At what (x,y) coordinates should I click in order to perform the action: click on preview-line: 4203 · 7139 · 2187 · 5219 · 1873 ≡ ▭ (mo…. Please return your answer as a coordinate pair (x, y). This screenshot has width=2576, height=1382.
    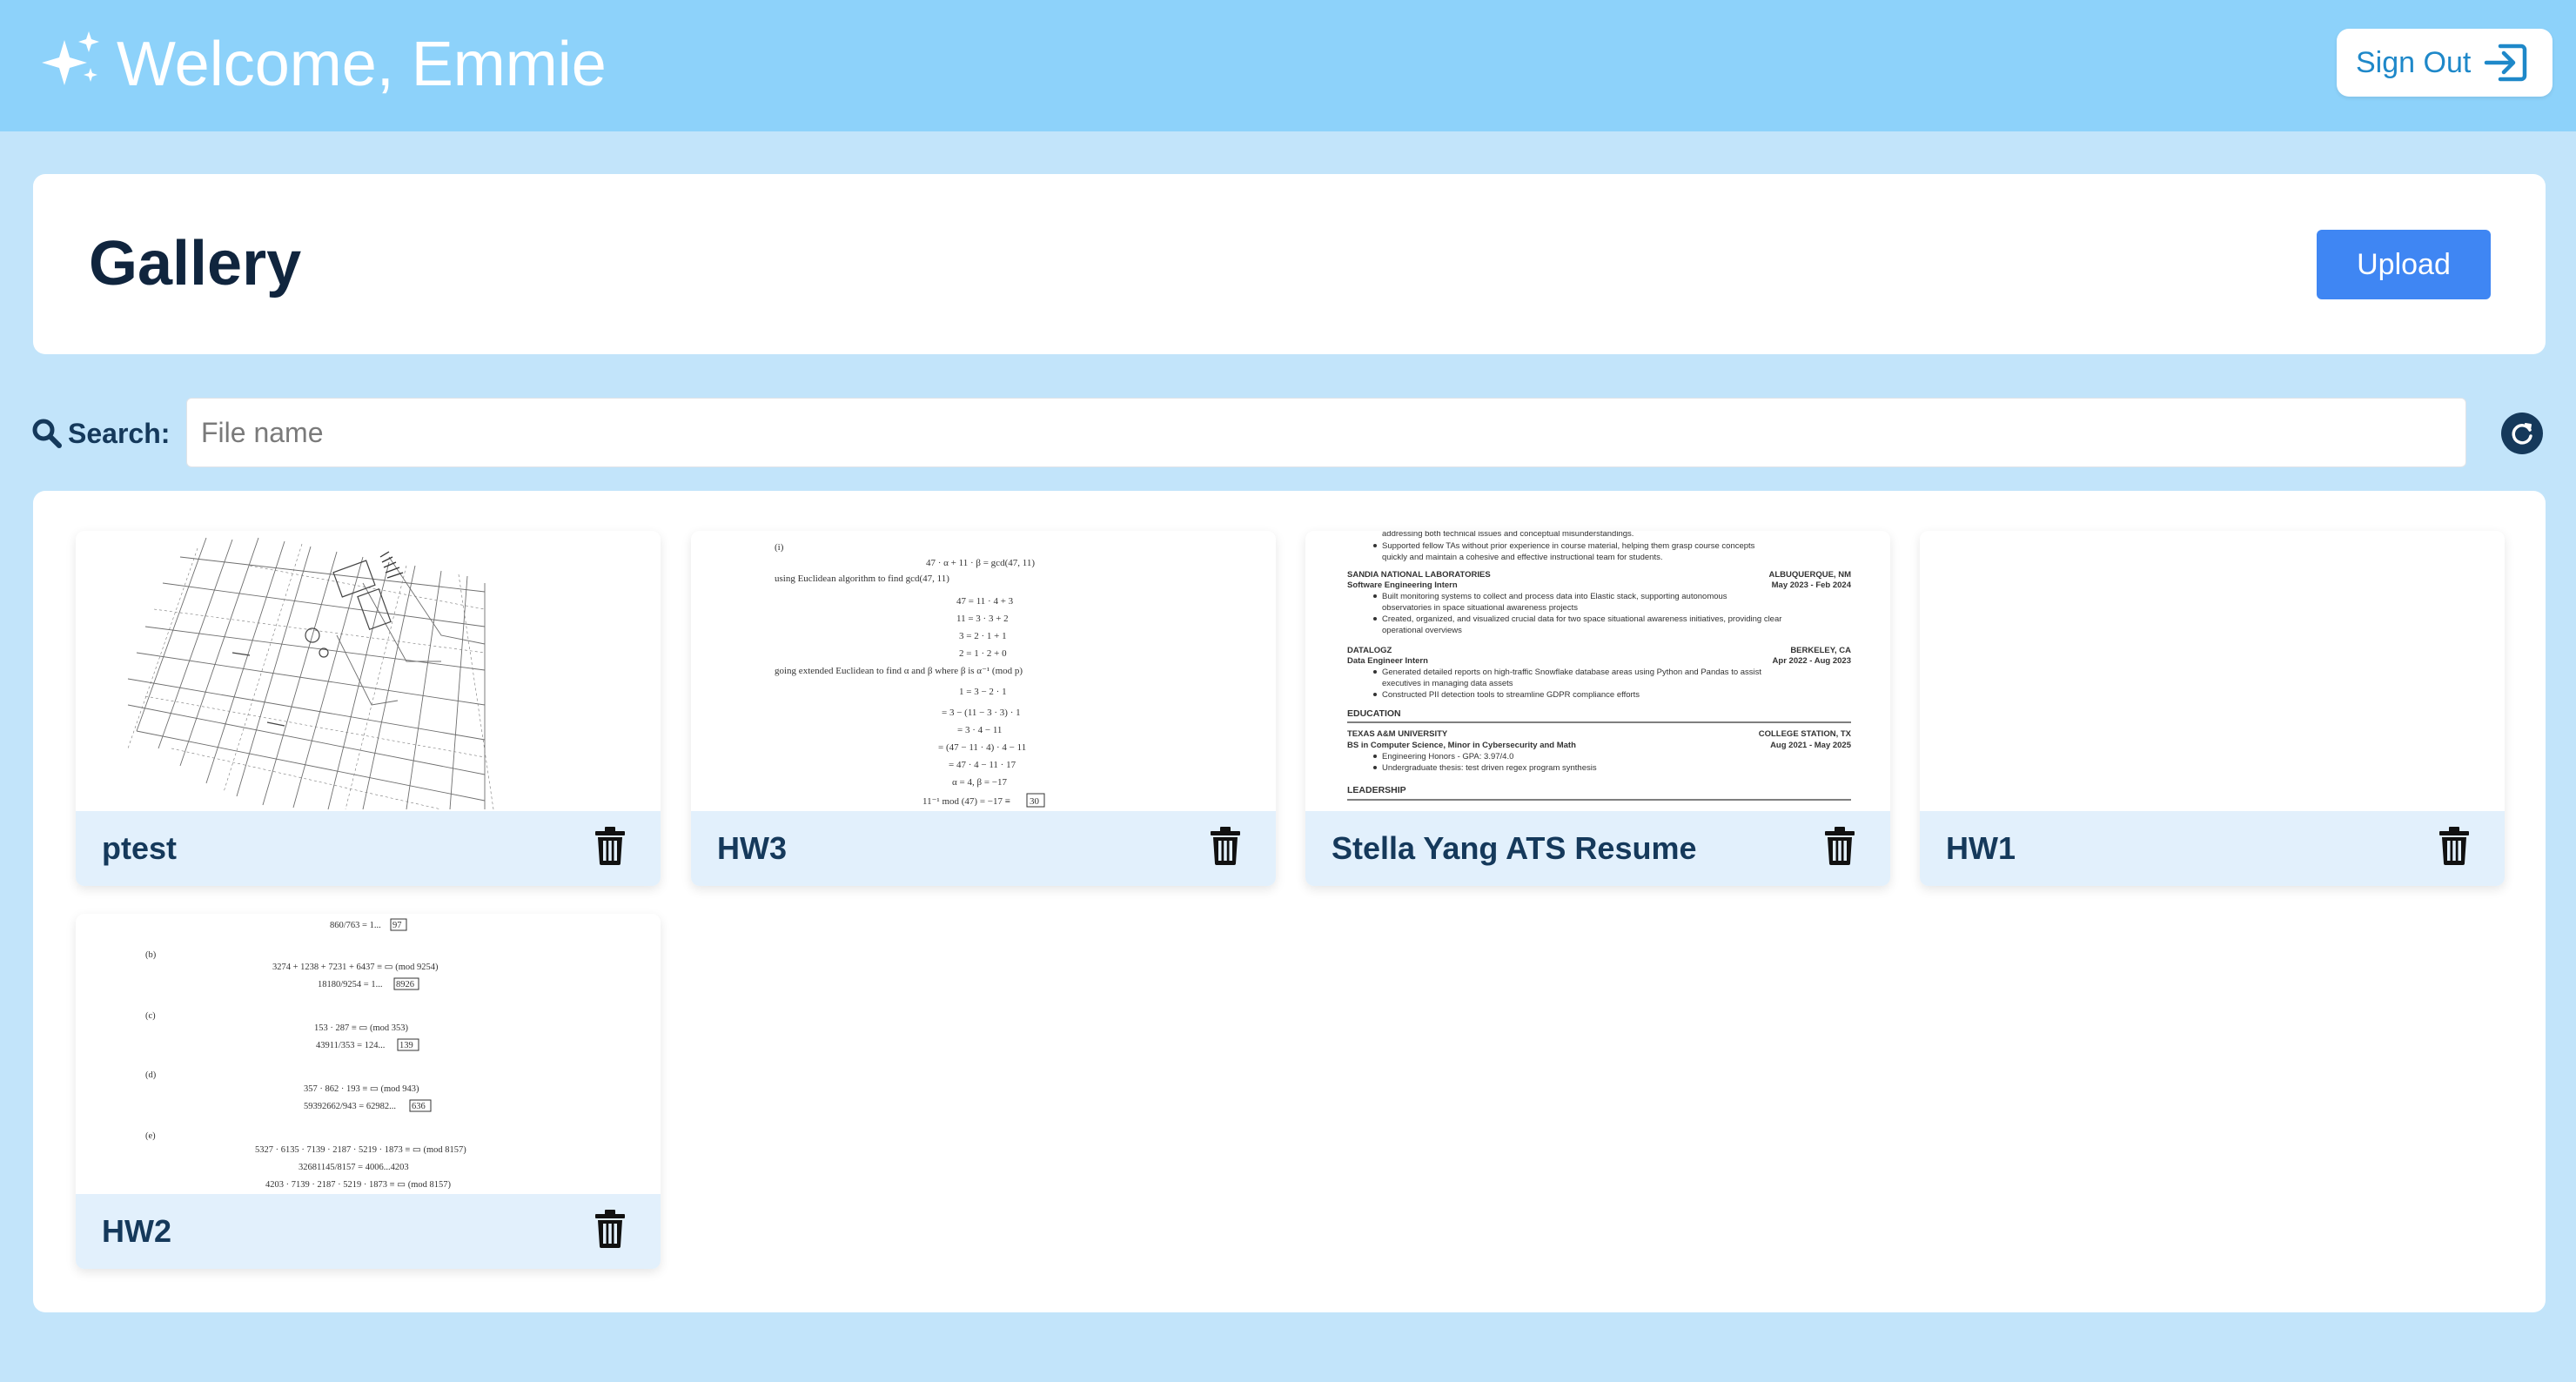
    Looking at the image, I should click on (358, 1185).